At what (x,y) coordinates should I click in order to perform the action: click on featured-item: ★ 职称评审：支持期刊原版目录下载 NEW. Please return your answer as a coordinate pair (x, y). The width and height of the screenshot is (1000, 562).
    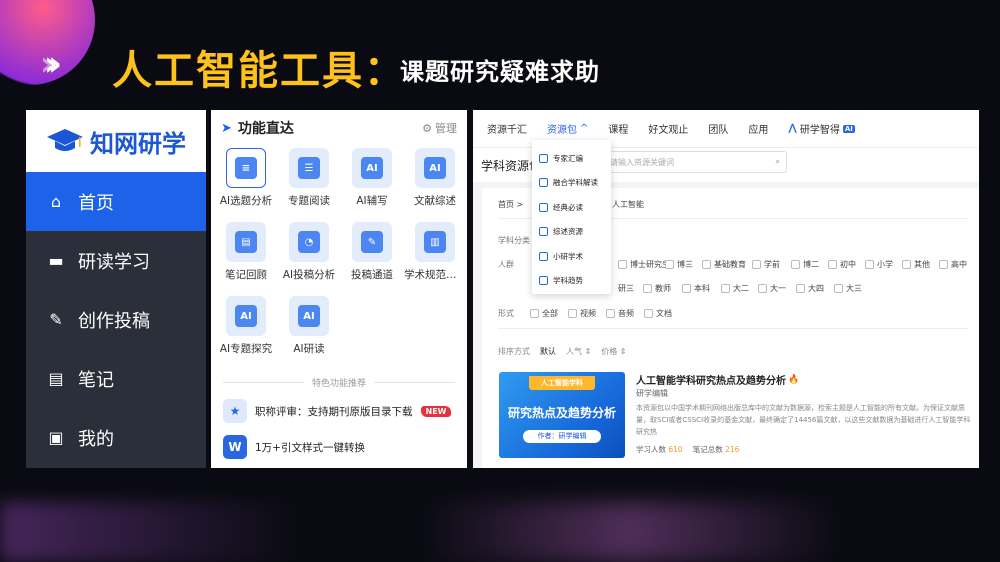
    Looking at the image, I should click on (339, 411).